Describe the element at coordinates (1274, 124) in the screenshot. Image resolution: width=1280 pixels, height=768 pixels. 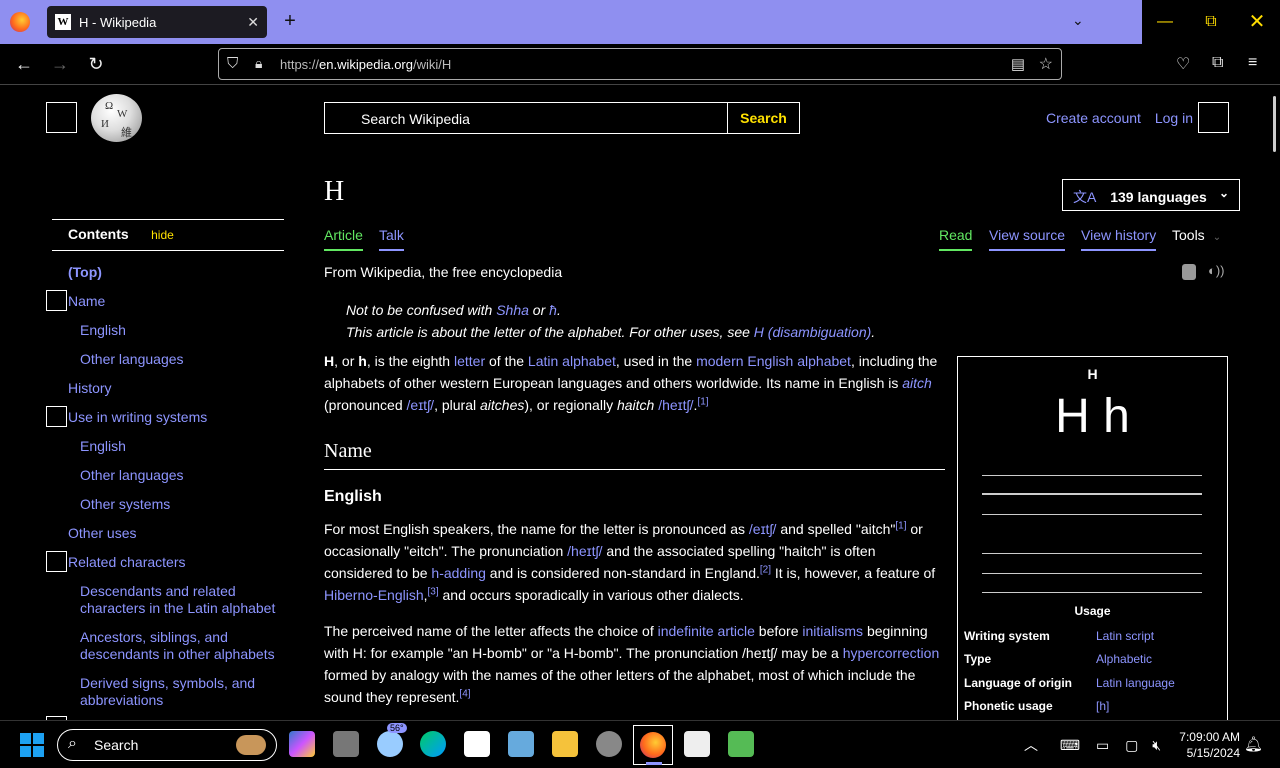
I see `scrollbar` at that location.